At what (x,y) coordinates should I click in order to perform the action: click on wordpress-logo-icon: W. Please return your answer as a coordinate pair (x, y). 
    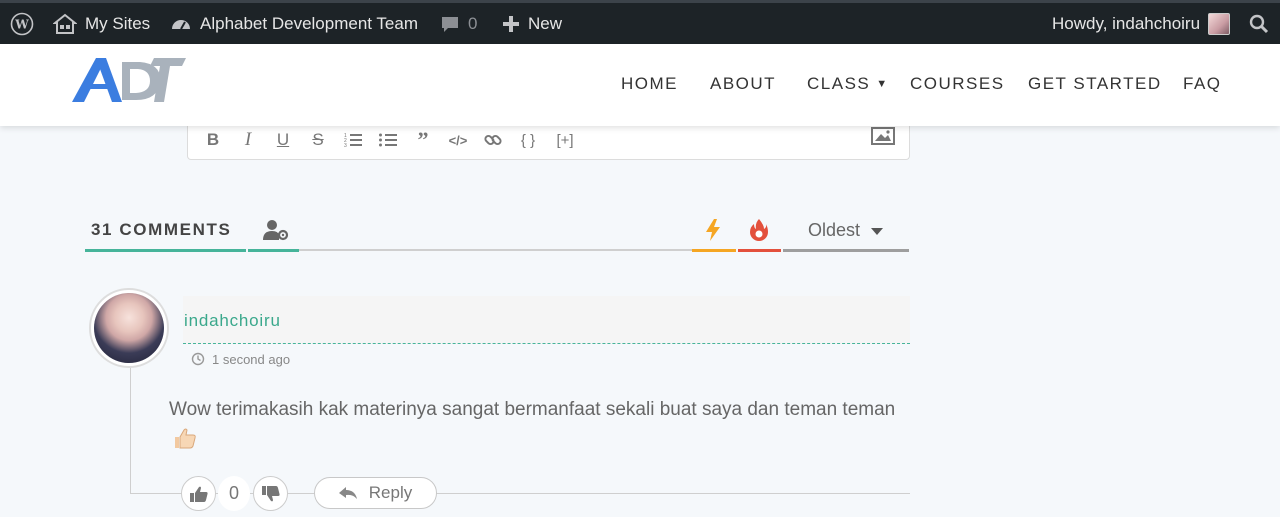
    Looking at the image, I should click on (22, 23).